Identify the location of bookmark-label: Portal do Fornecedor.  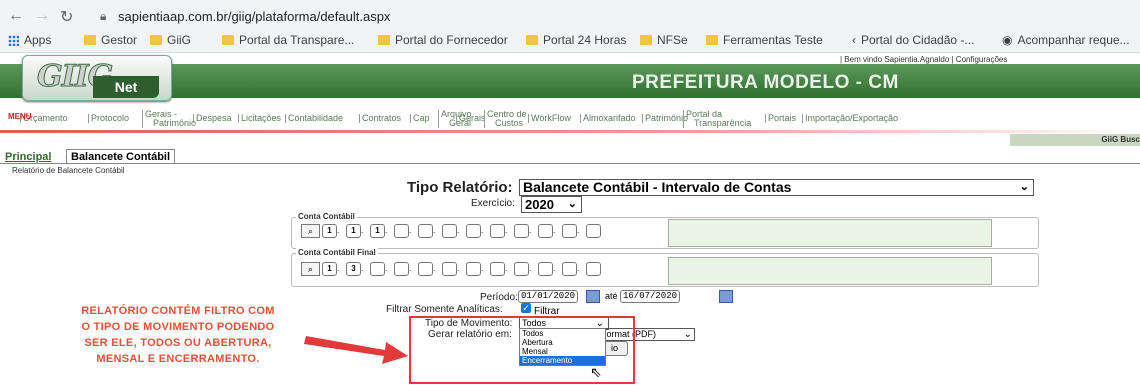
(451, 40).